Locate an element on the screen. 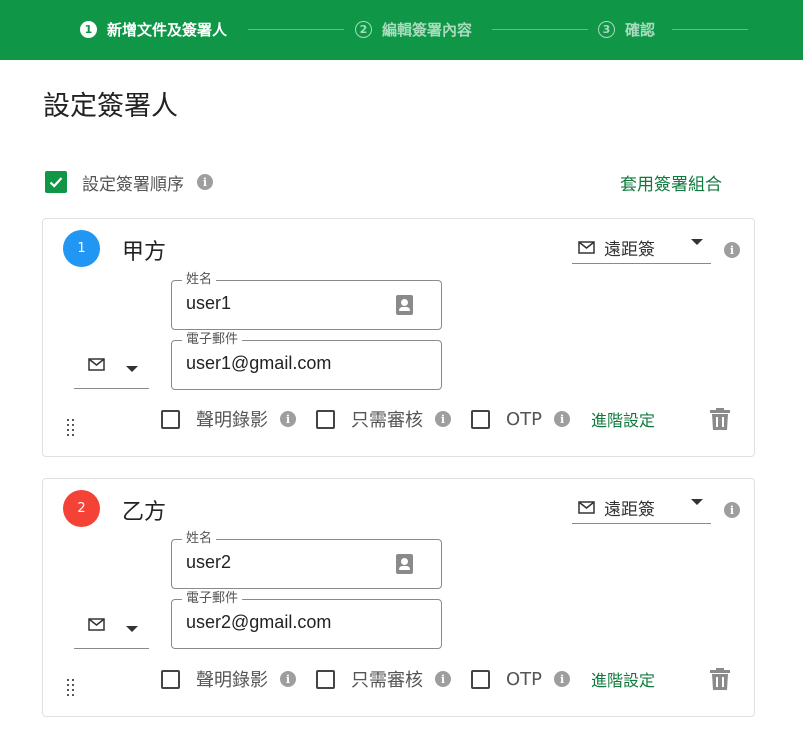 This screenshot has height=733, width=803. email-field: 電子郵件 user2@gmail.com is located at coordinates (306, 620).